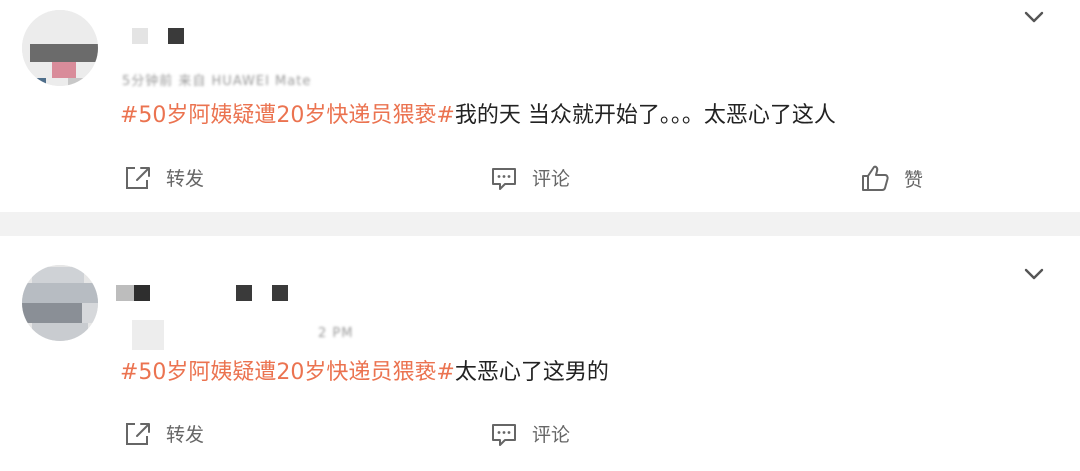 The width and height of the screenshot is (1080, 471). I want to click on post-meta: 2 PM, so click(336, 333).